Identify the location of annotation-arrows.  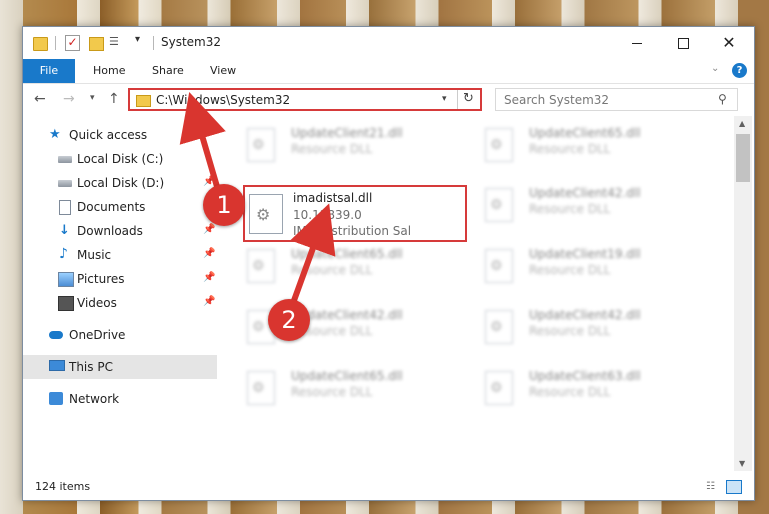
(257, 199).